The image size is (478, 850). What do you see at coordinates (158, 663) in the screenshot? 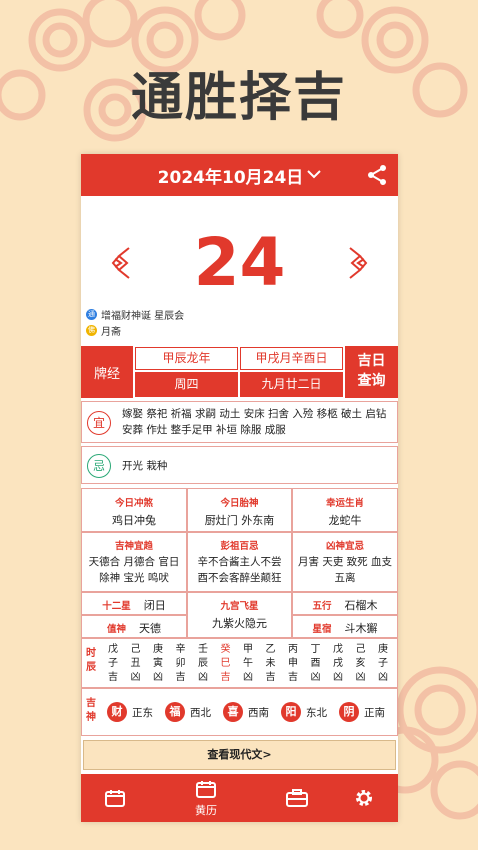
I see `hour-char: 寅` at bounding box center [158, 663].